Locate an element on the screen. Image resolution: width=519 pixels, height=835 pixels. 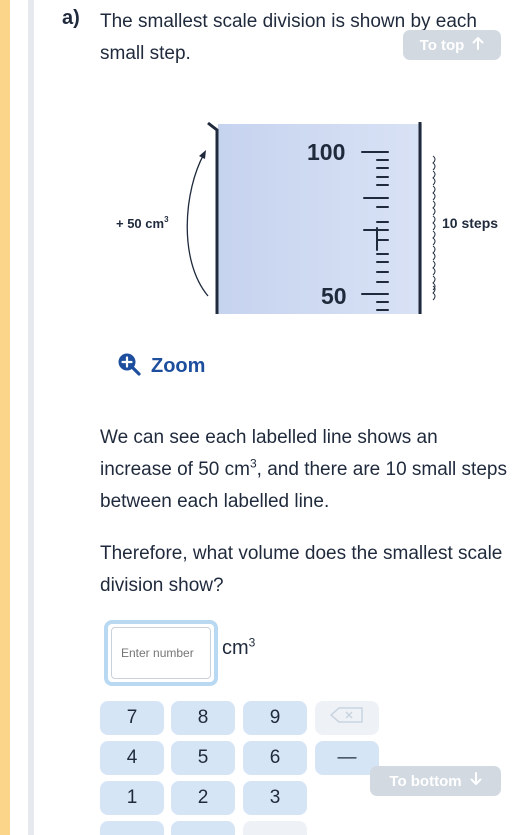
keypad-key-4: 4 is located at coordinates (132, 758).